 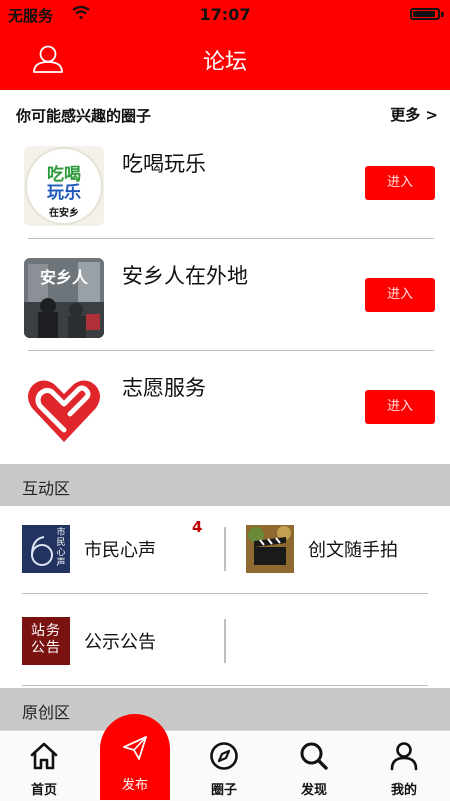 I want to click on grid-item-label: 市民心声, so click(x=120, y=550).